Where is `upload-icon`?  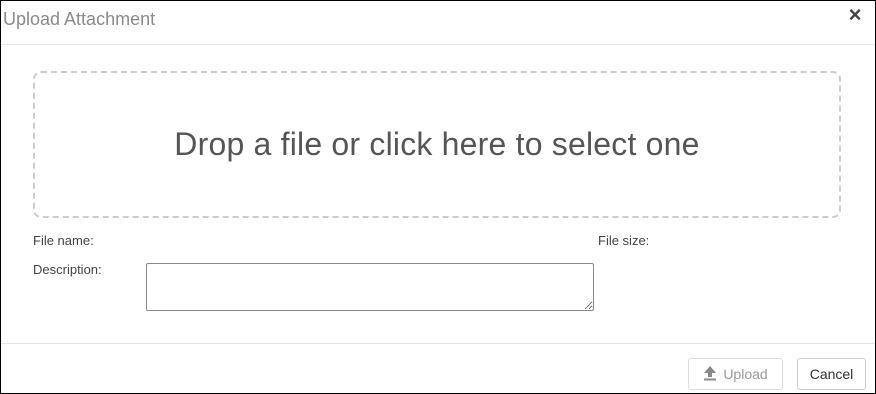 upload-icon is located at coordinates (710, 373).